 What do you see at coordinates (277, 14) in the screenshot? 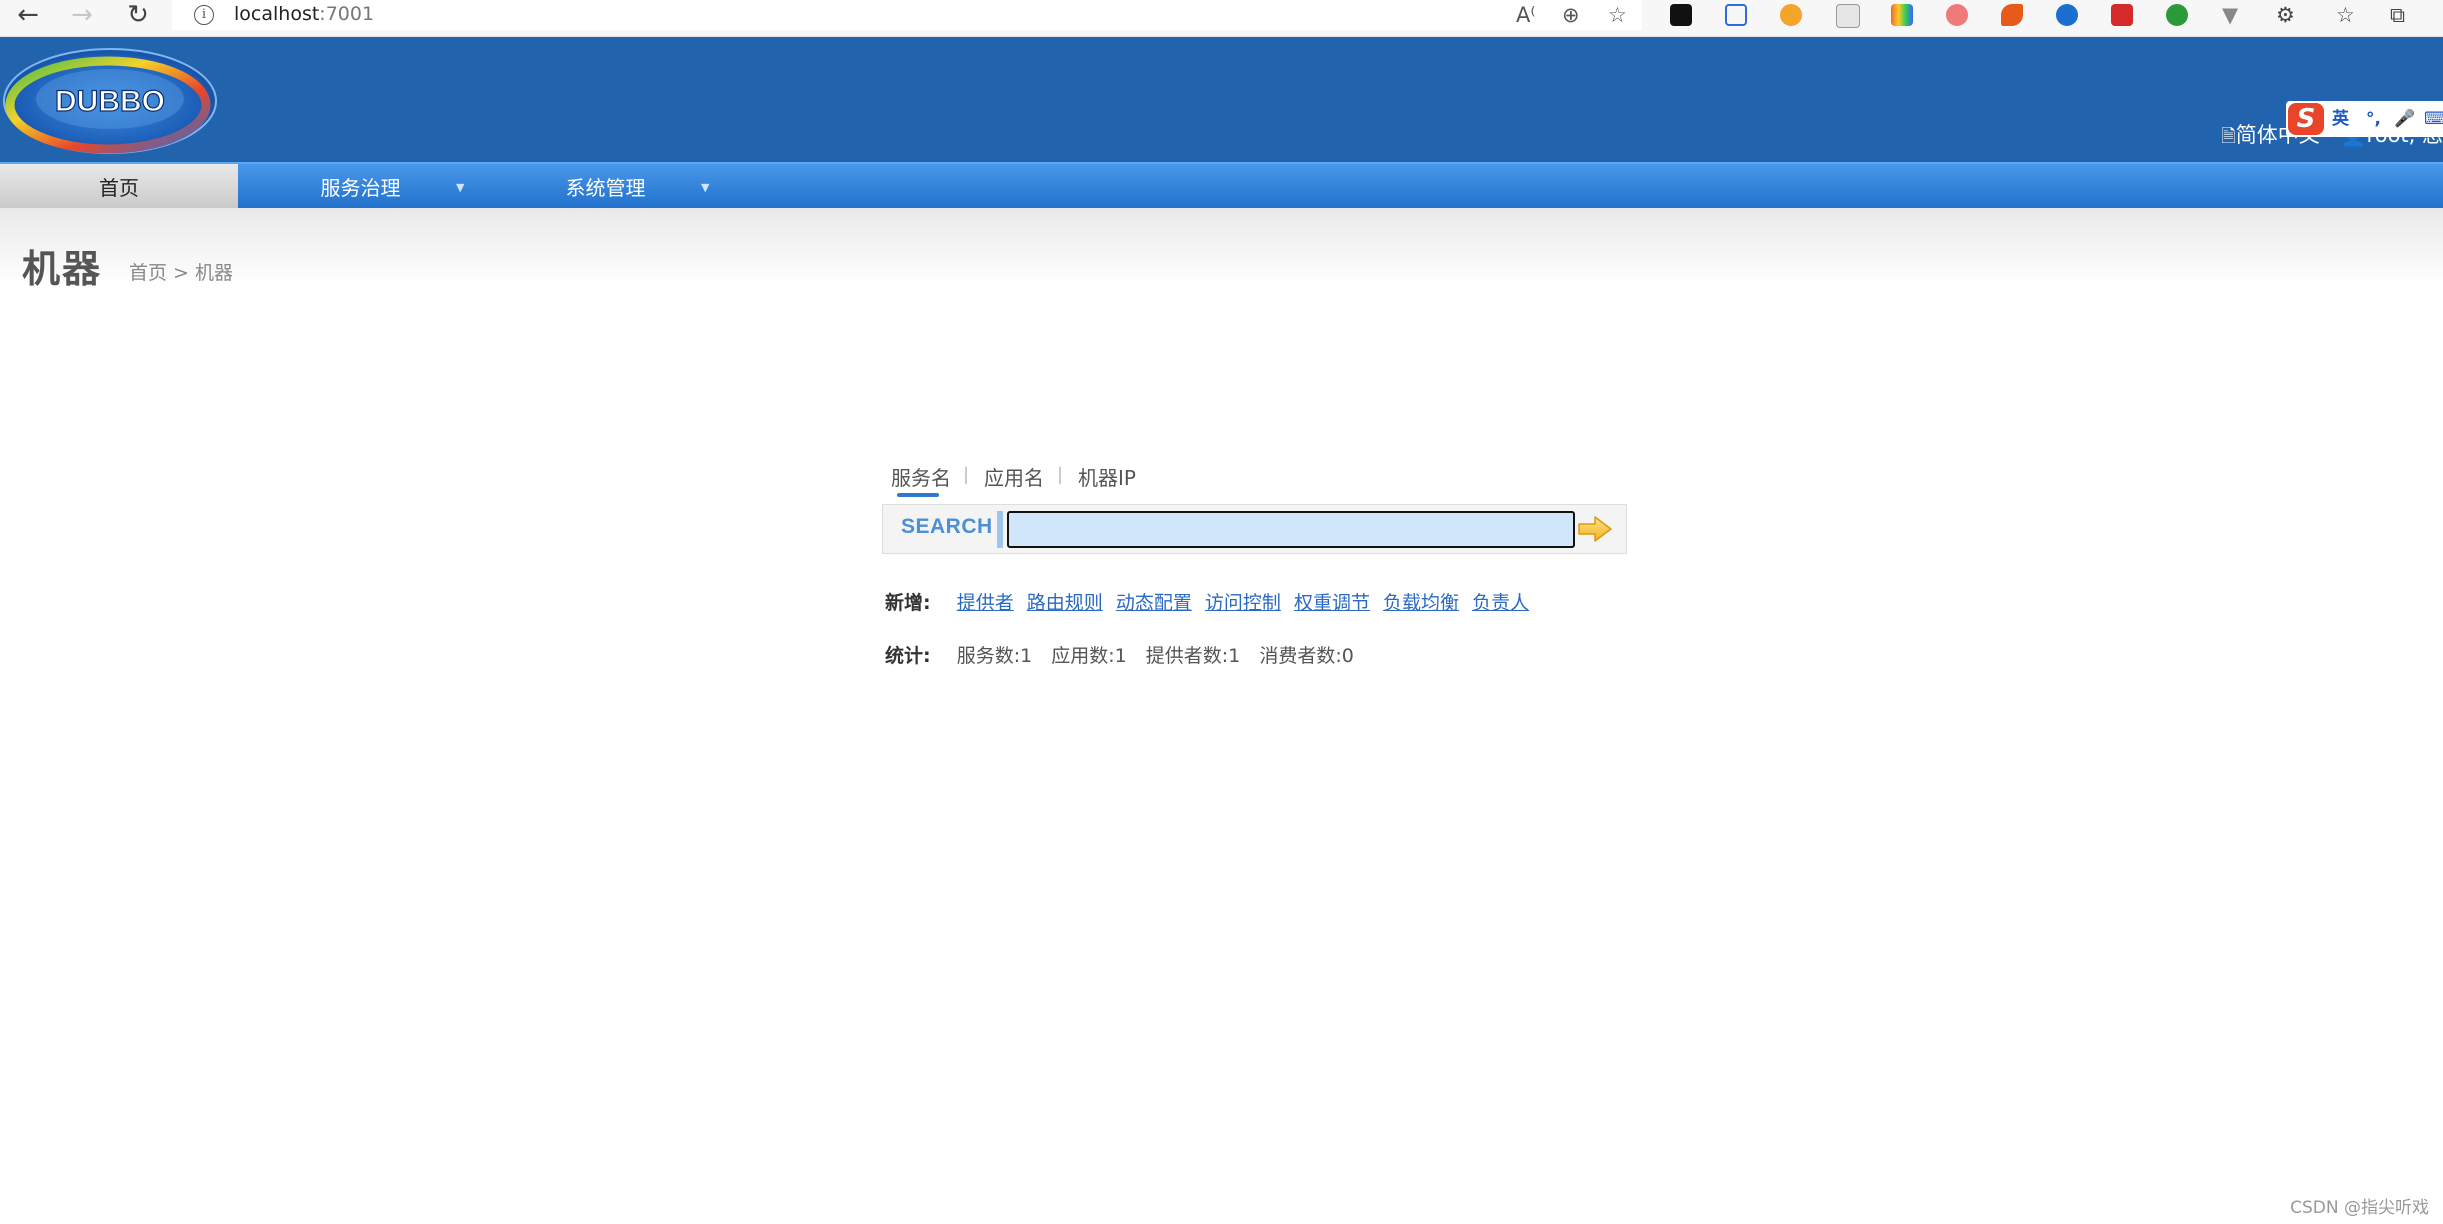
I see `url-host: localhost` at bounding box center [277, 14].